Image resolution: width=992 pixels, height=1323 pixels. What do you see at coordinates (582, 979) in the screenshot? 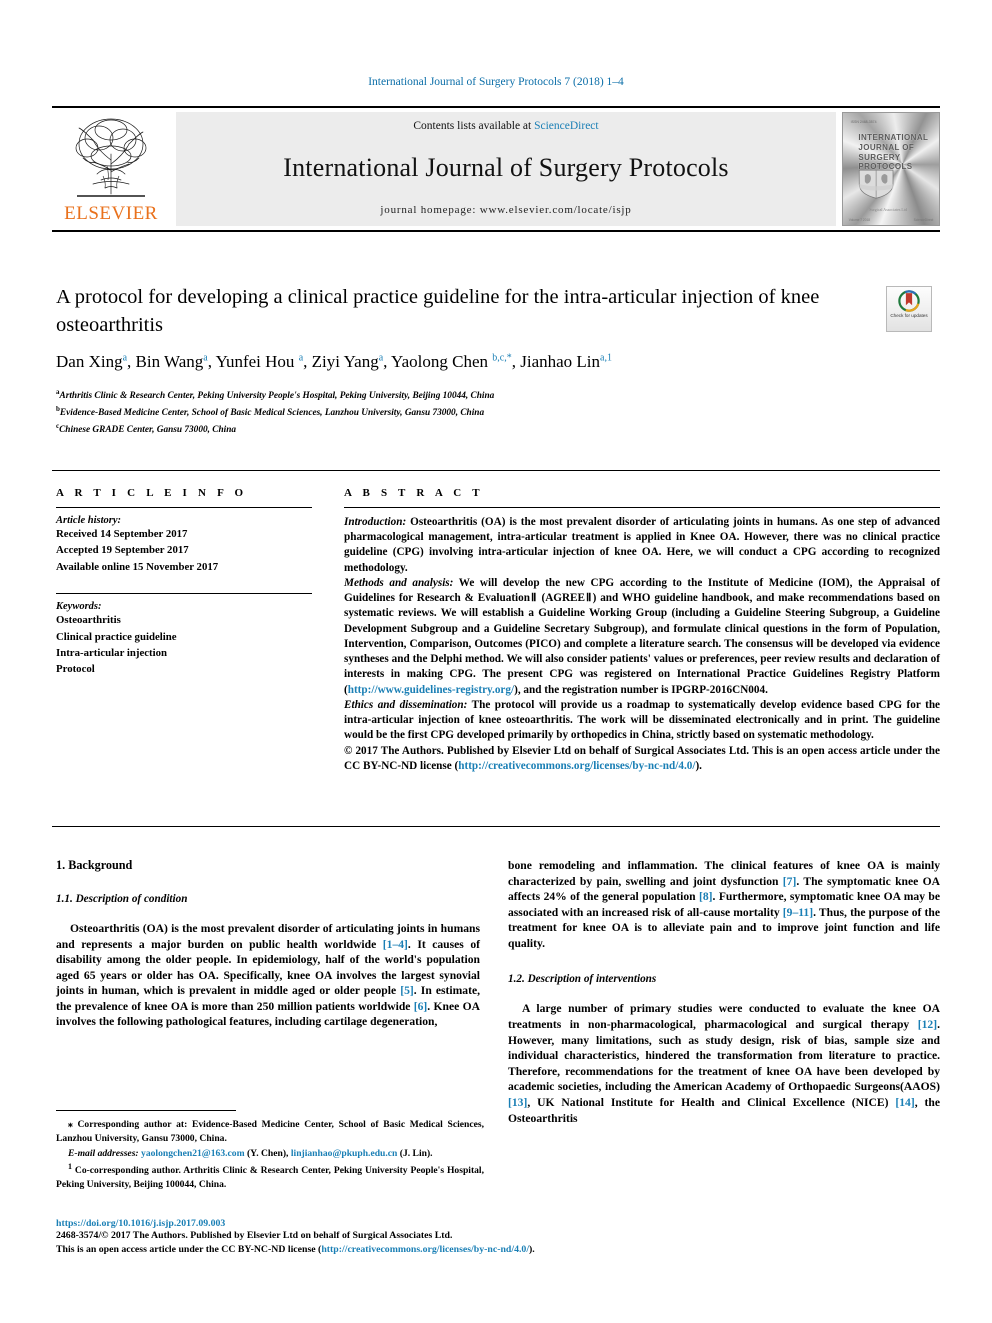
I see `subsection-heading-description-of-interventions: 1.2. Description of interventions` at bounding box center [582, 979].